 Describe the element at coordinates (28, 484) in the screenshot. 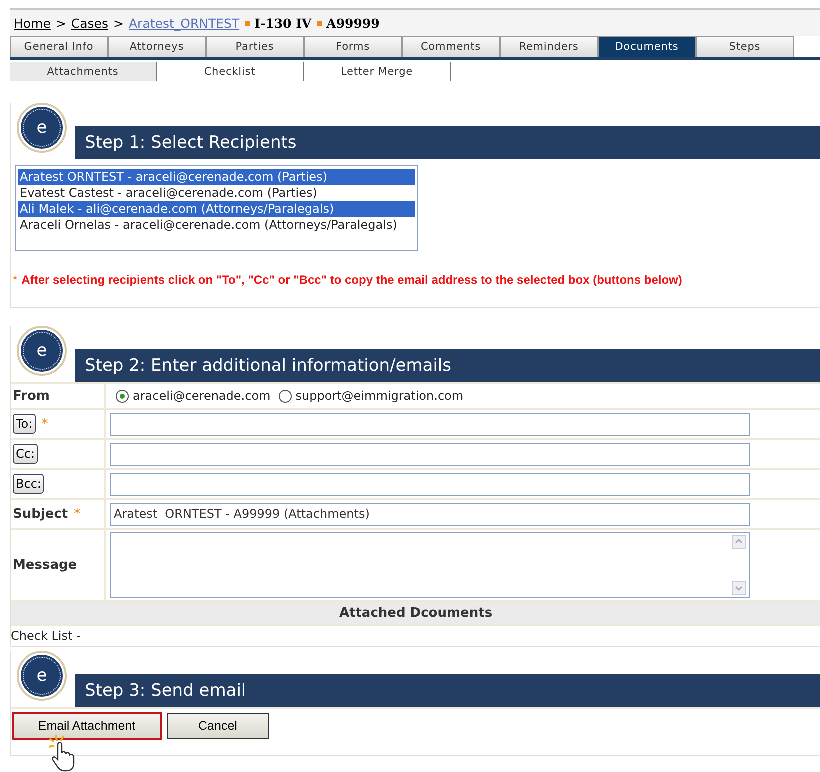

I see `recipient-button: Bcc:` at that location.